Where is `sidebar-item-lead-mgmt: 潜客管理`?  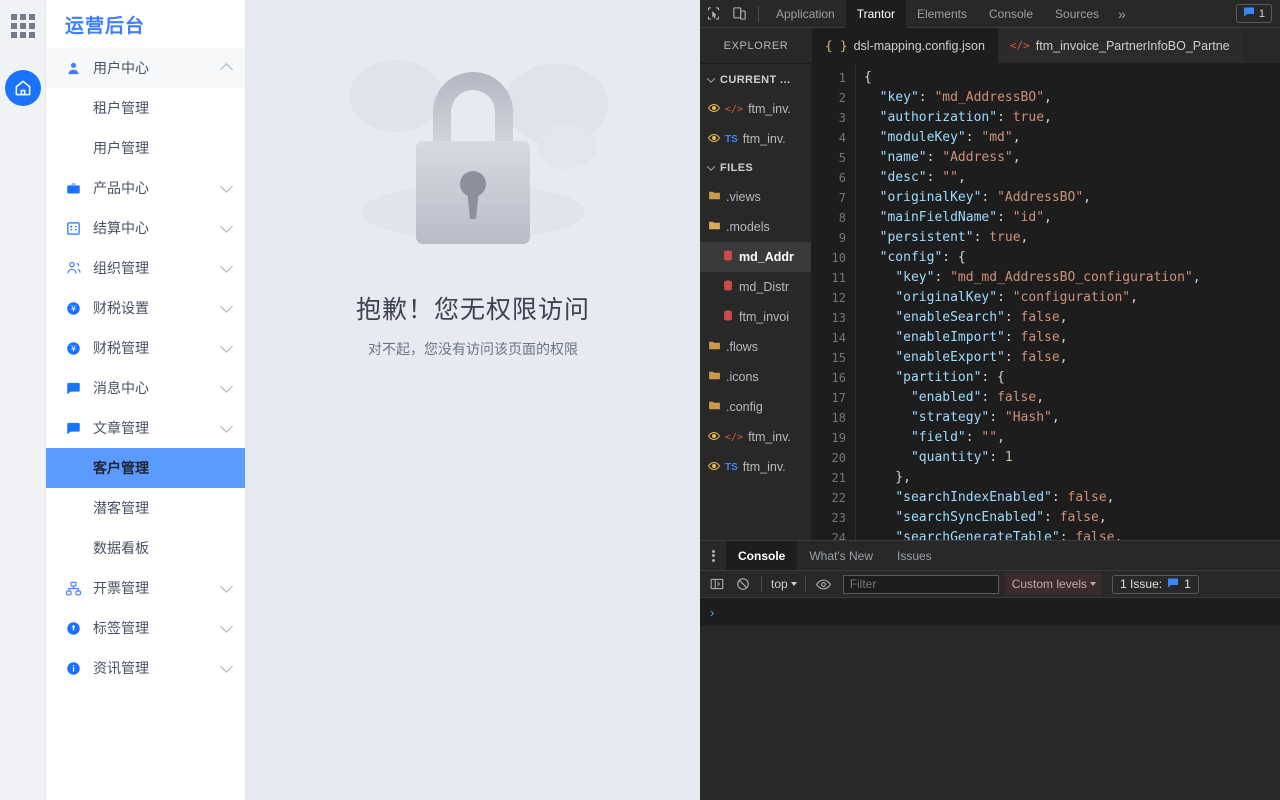
sidebar-item-lead-mgmt: 潜客管理 is located at coordinates (145, 508).